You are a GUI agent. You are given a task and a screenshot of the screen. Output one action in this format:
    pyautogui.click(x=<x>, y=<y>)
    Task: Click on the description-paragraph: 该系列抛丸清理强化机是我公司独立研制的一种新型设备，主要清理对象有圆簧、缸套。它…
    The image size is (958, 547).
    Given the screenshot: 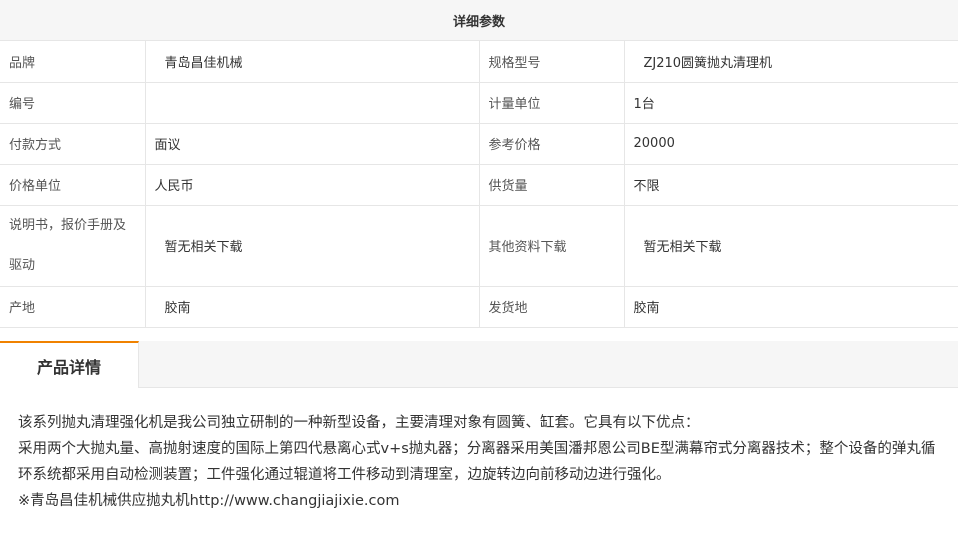 What is the action you would take?
    pyautogui.click(x=359, y=423)
    